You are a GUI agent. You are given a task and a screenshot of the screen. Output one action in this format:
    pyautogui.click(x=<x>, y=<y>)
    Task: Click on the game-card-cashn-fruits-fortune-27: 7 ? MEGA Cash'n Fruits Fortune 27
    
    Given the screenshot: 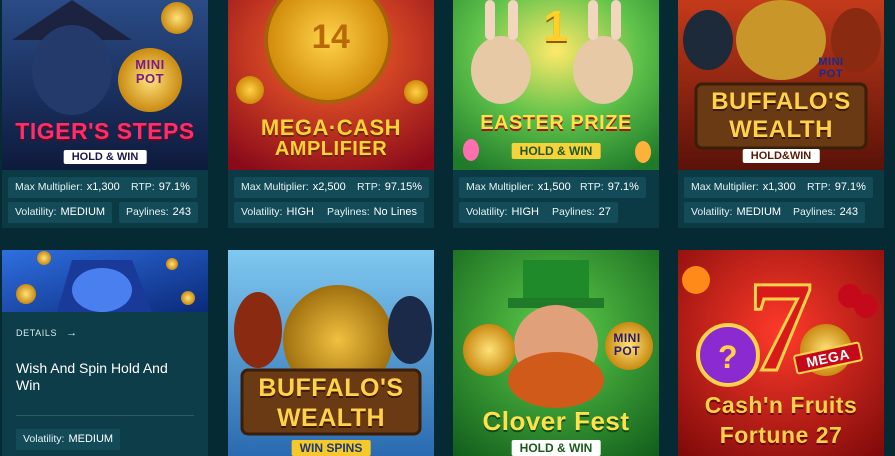 What is the action you would take?
    pyautogui.click(x=781, y=353)
    